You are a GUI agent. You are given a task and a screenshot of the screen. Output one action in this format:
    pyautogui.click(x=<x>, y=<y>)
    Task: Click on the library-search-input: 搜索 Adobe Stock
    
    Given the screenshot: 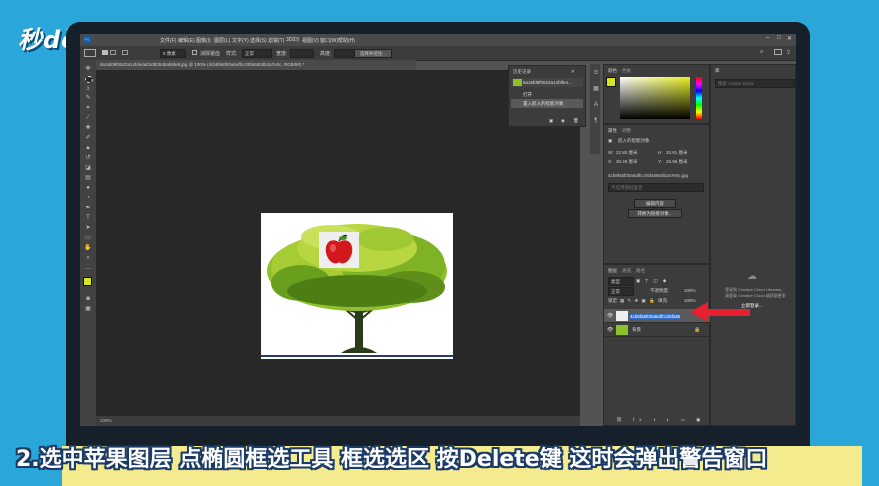 What is the action you would take?
    pyautogui.click(x=755, y=83)
    